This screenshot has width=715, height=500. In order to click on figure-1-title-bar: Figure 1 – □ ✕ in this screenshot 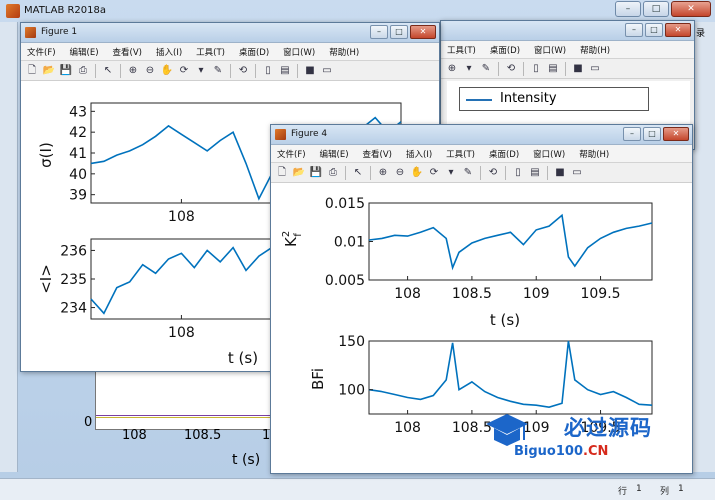, I will do `click(230, 33)`.